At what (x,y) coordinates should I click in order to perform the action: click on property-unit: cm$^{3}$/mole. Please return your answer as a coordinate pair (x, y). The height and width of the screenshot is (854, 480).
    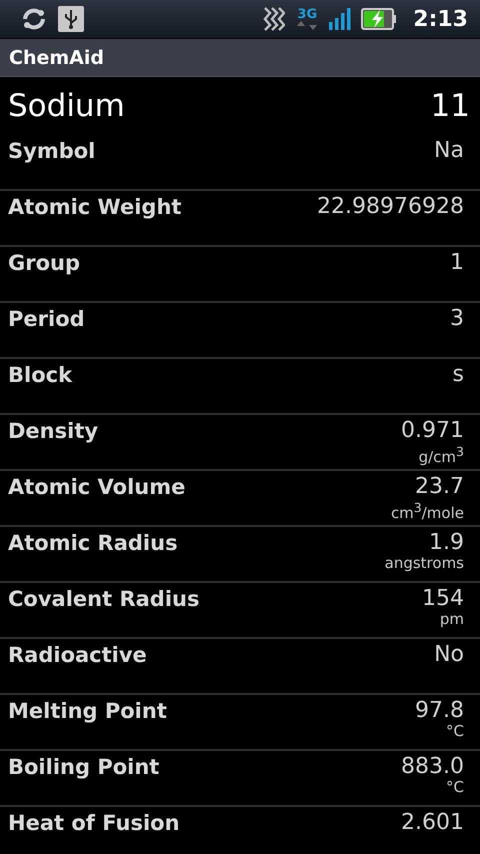
    Looking at the image, I should click on (427, 510).